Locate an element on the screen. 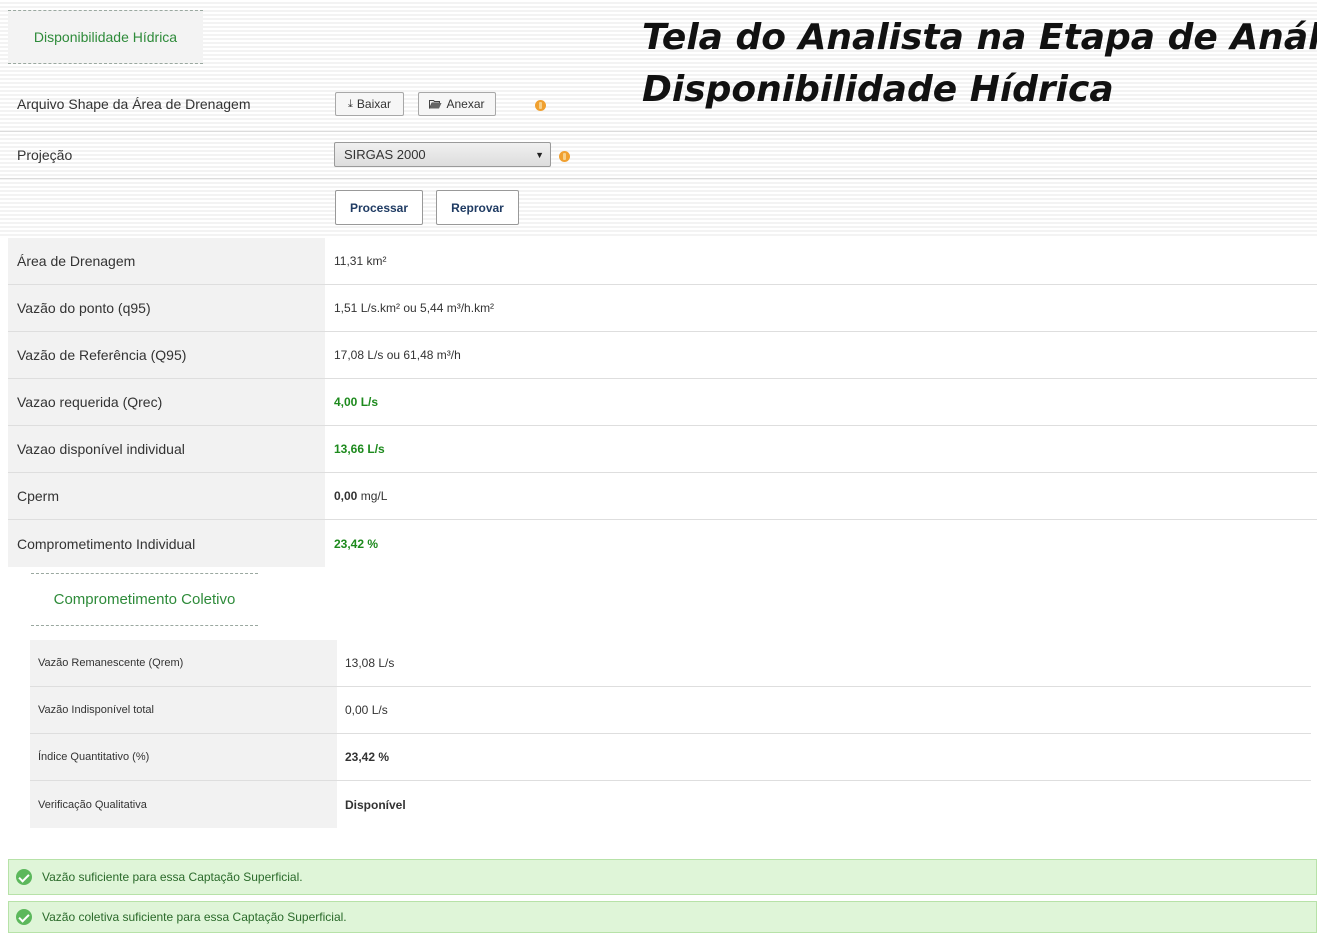 This screenshot has height=933, width=1317. process-button: Processar is located at coordinates (379, 207).